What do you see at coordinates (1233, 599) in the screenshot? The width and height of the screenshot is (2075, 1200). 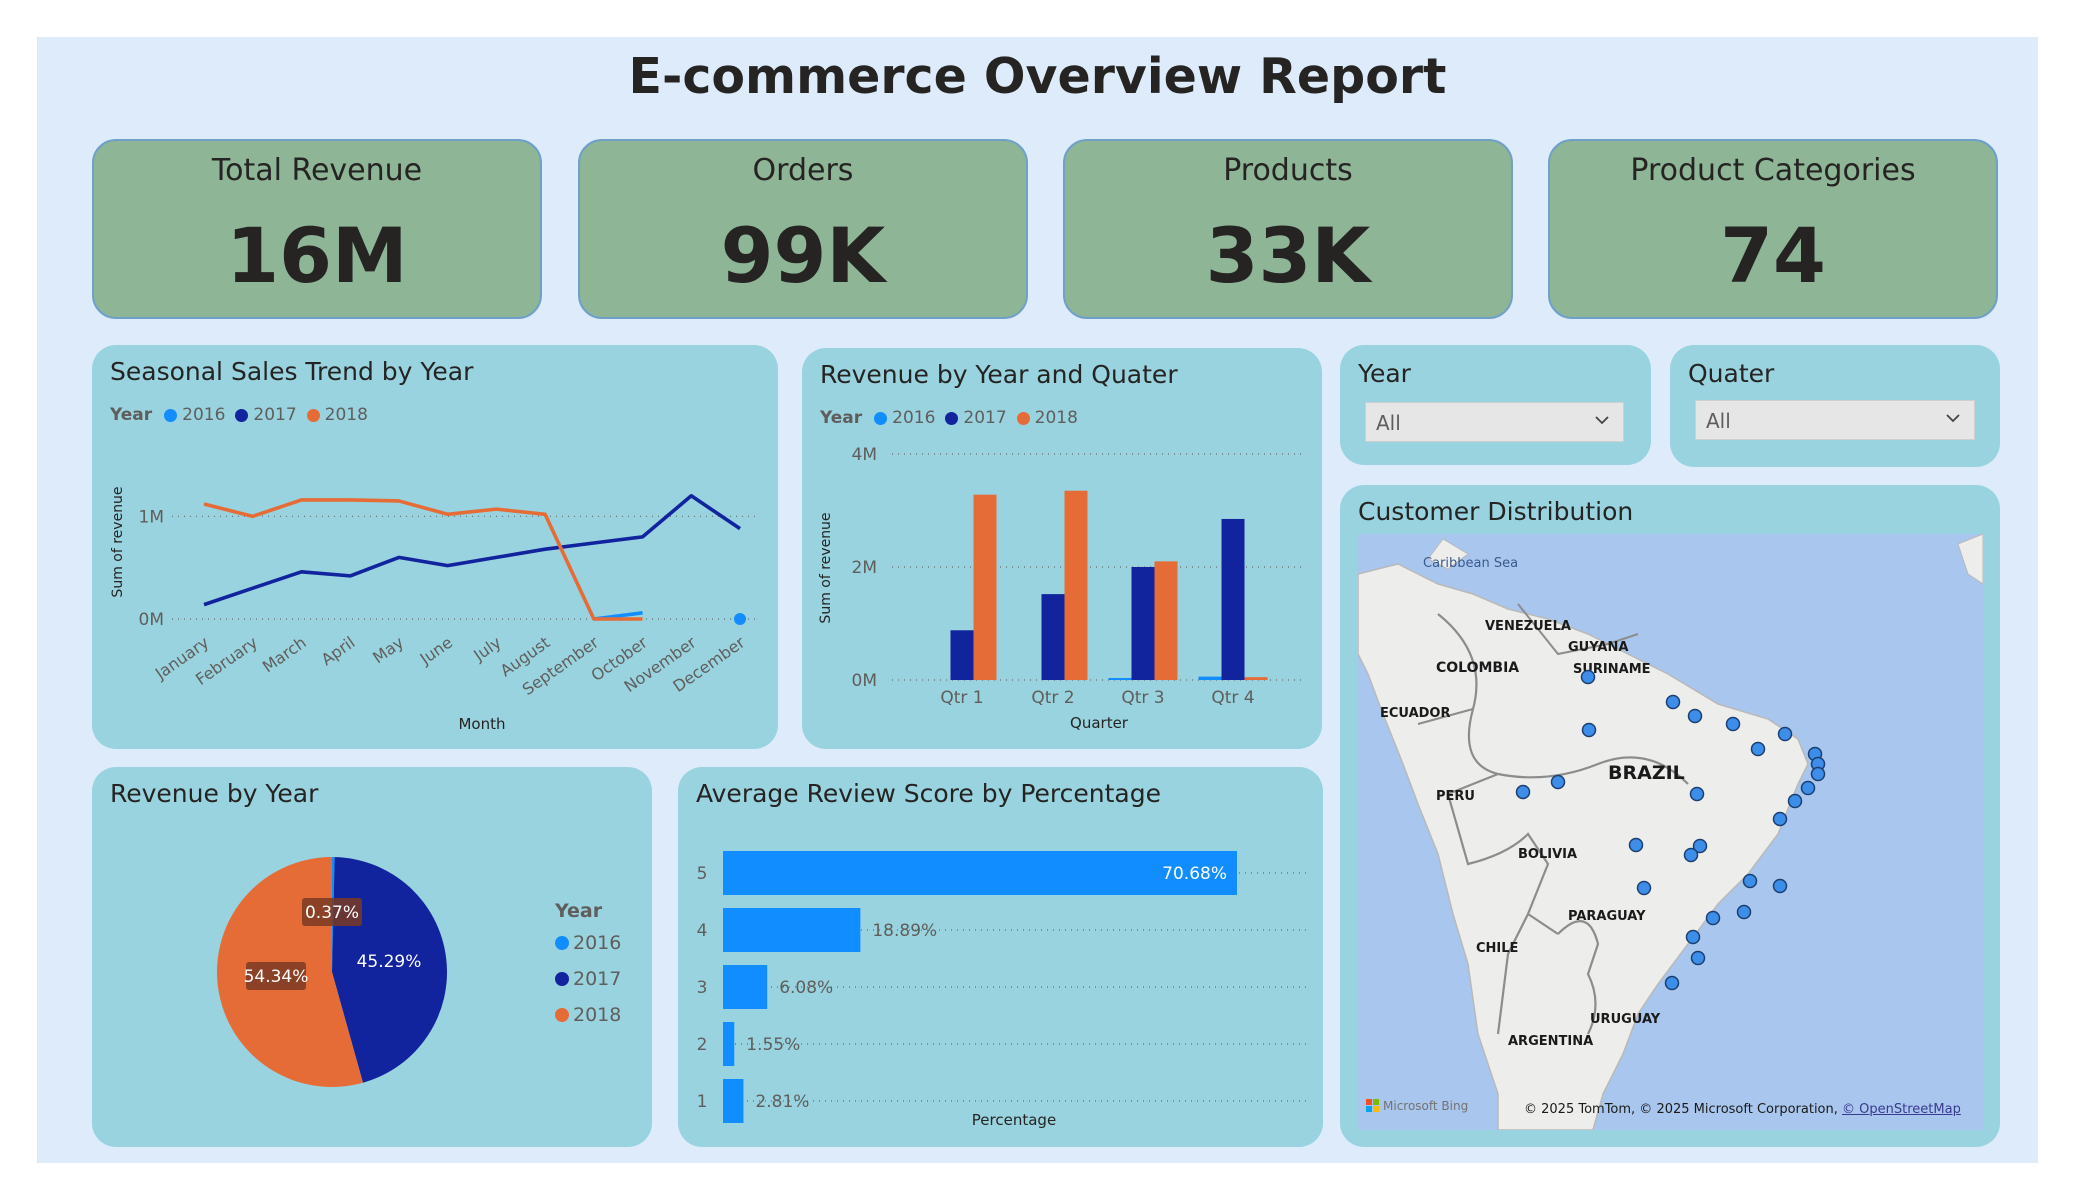 I see `bar-2017-Qtr4` at bounding box center [1233, 599].